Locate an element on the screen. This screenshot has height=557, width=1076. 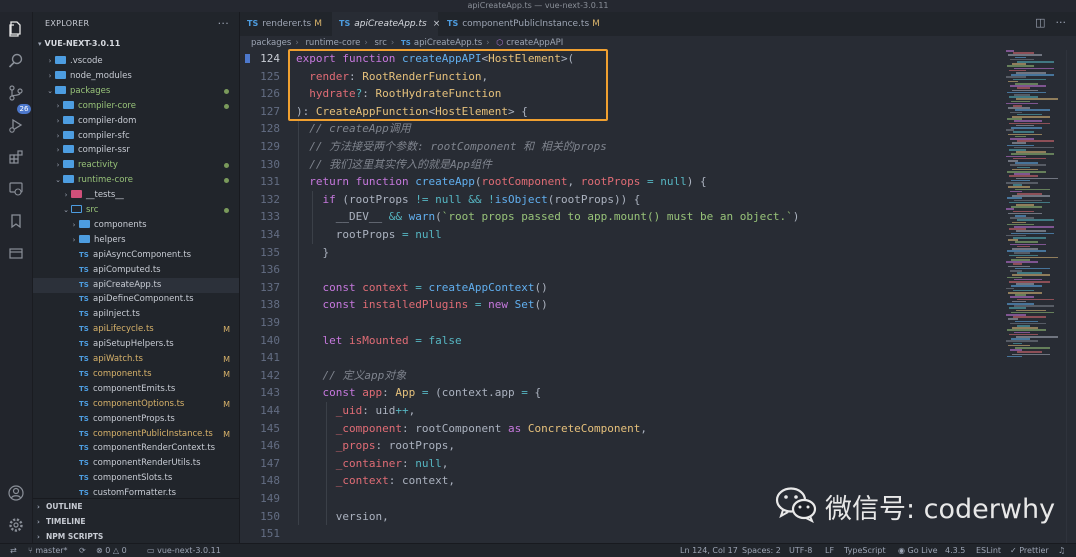
file-item: TS componentRenderContext.ts is located at coordinates (136, 448).